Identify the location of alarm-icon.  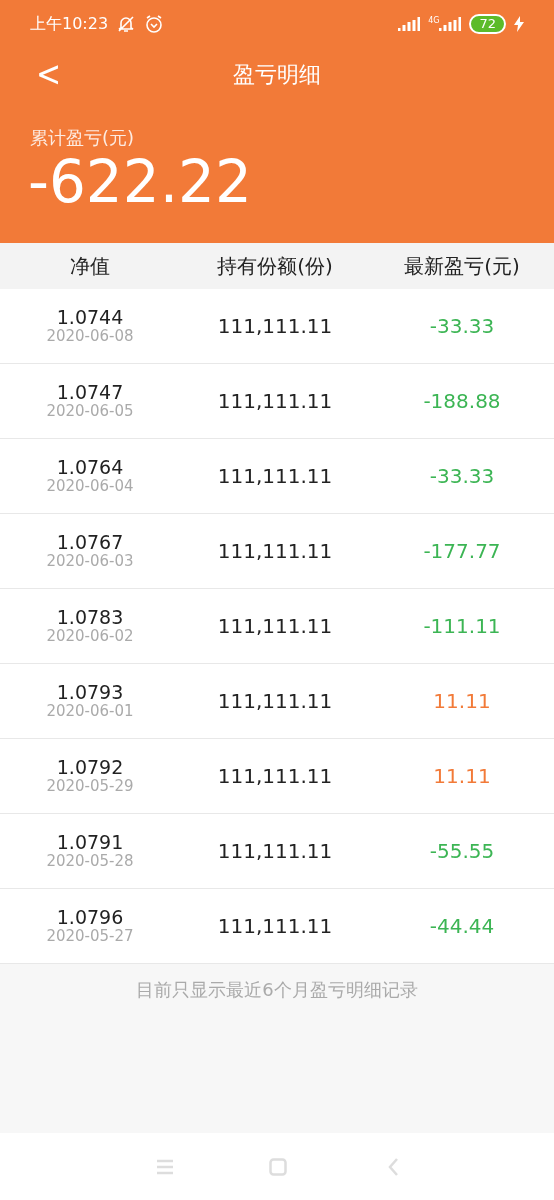
(154, 24).